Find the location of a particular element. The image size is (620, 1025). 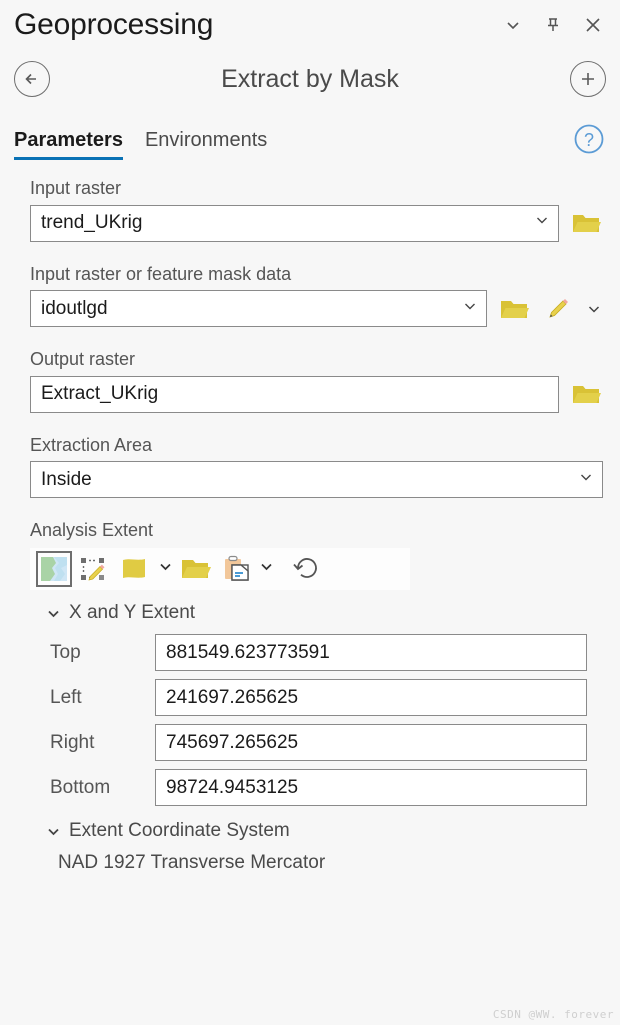

pin-icon is located at coordinates (553, 25).